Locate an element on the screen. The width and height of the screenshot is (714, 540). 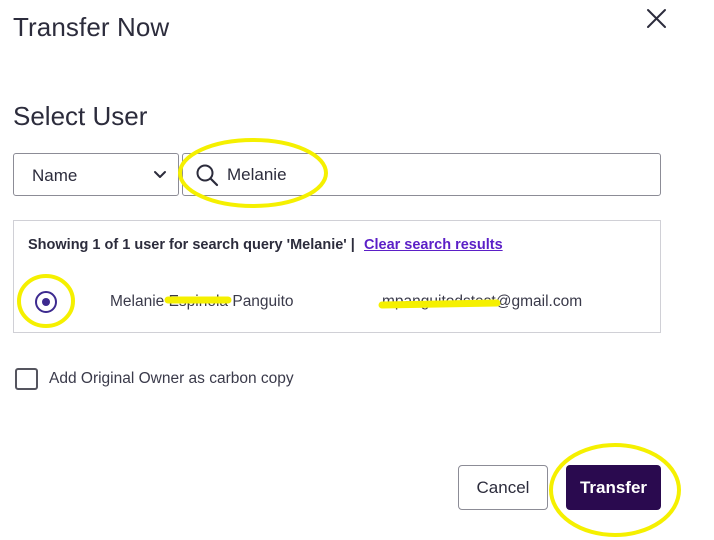
transfer-button: Transfer is located at coordinates (613, 487).